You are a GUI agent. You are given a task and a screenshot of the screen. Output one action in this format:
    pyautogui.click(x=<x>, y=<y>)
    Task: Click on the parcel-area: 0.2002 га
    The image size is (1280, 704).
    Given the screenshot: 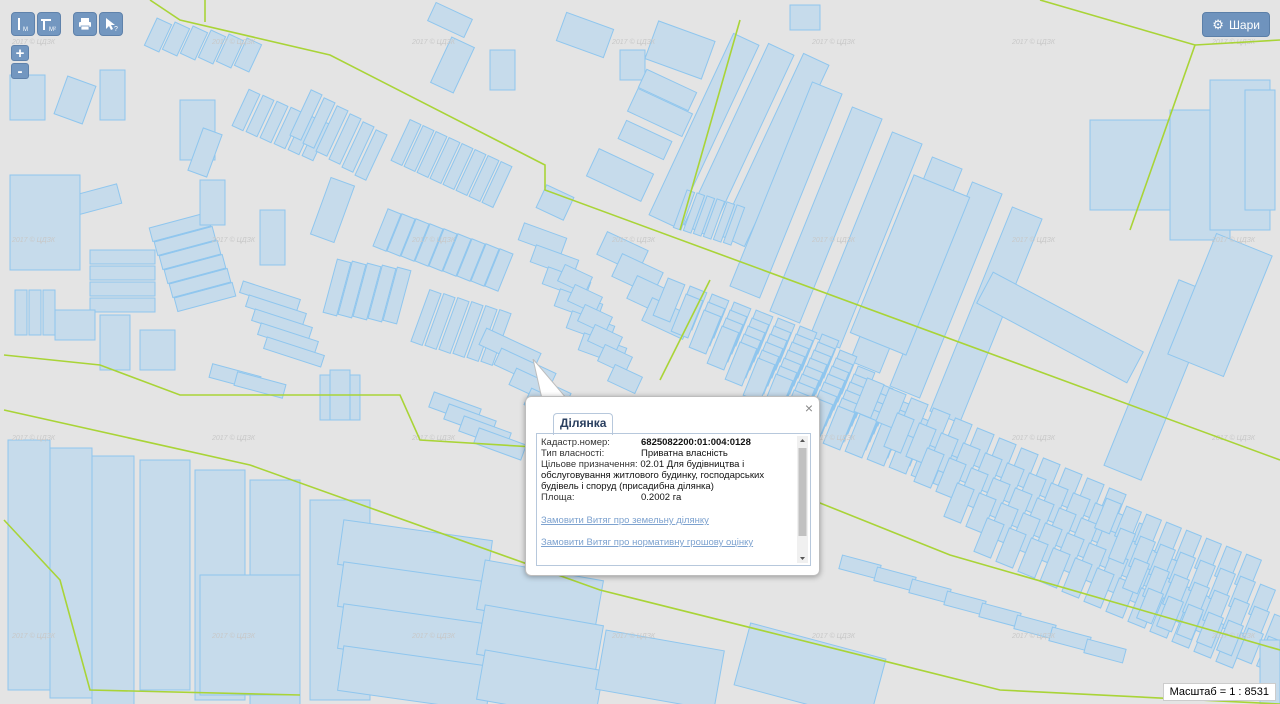 What is the action you would take?
    pyautogui.click(x=661, y=497)
    